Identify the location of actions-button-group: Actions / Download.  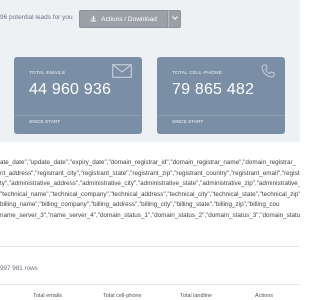
(130, 19).